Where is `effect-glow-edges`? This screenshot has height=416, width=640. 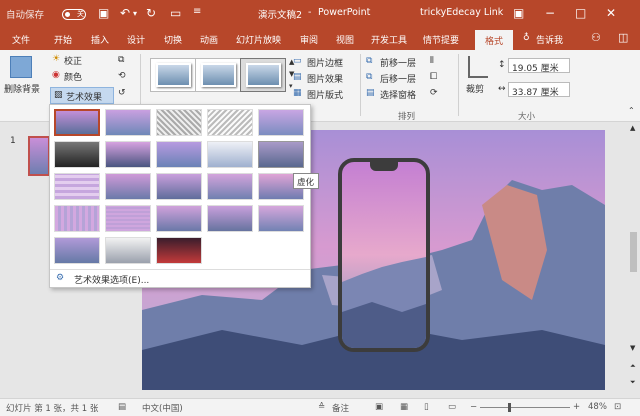 effect-glow-edges is located at coordinates (179, 250).